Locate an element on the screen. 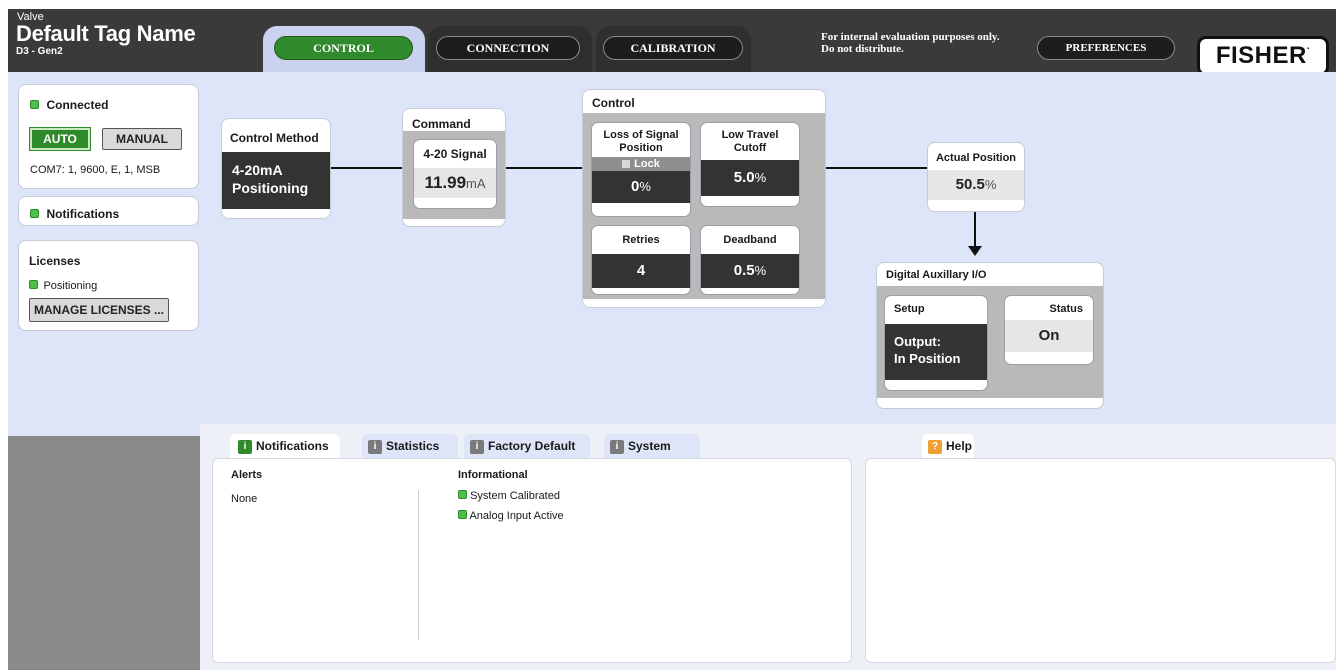 The width and height of the screenshot is (1336, 670). connected-indicator: Connected is located at coordinates (69, 105).